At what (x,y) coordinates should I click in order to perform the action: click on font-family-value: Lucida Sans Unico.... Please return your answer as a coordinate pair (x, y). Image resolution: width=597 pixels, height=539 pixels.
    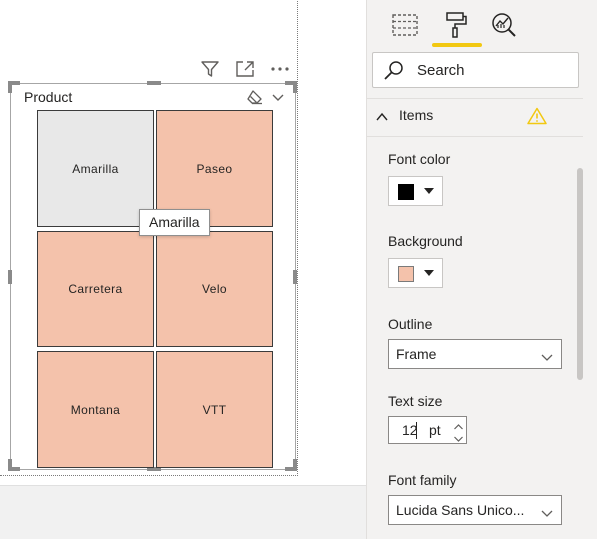
    Looking at the image, I should click on (460, 510).